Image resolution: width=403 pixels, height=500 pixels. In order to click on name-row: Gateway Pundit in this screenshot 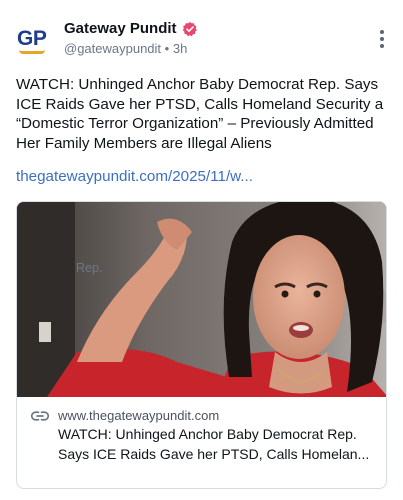, I will do `click(131, 28)`.